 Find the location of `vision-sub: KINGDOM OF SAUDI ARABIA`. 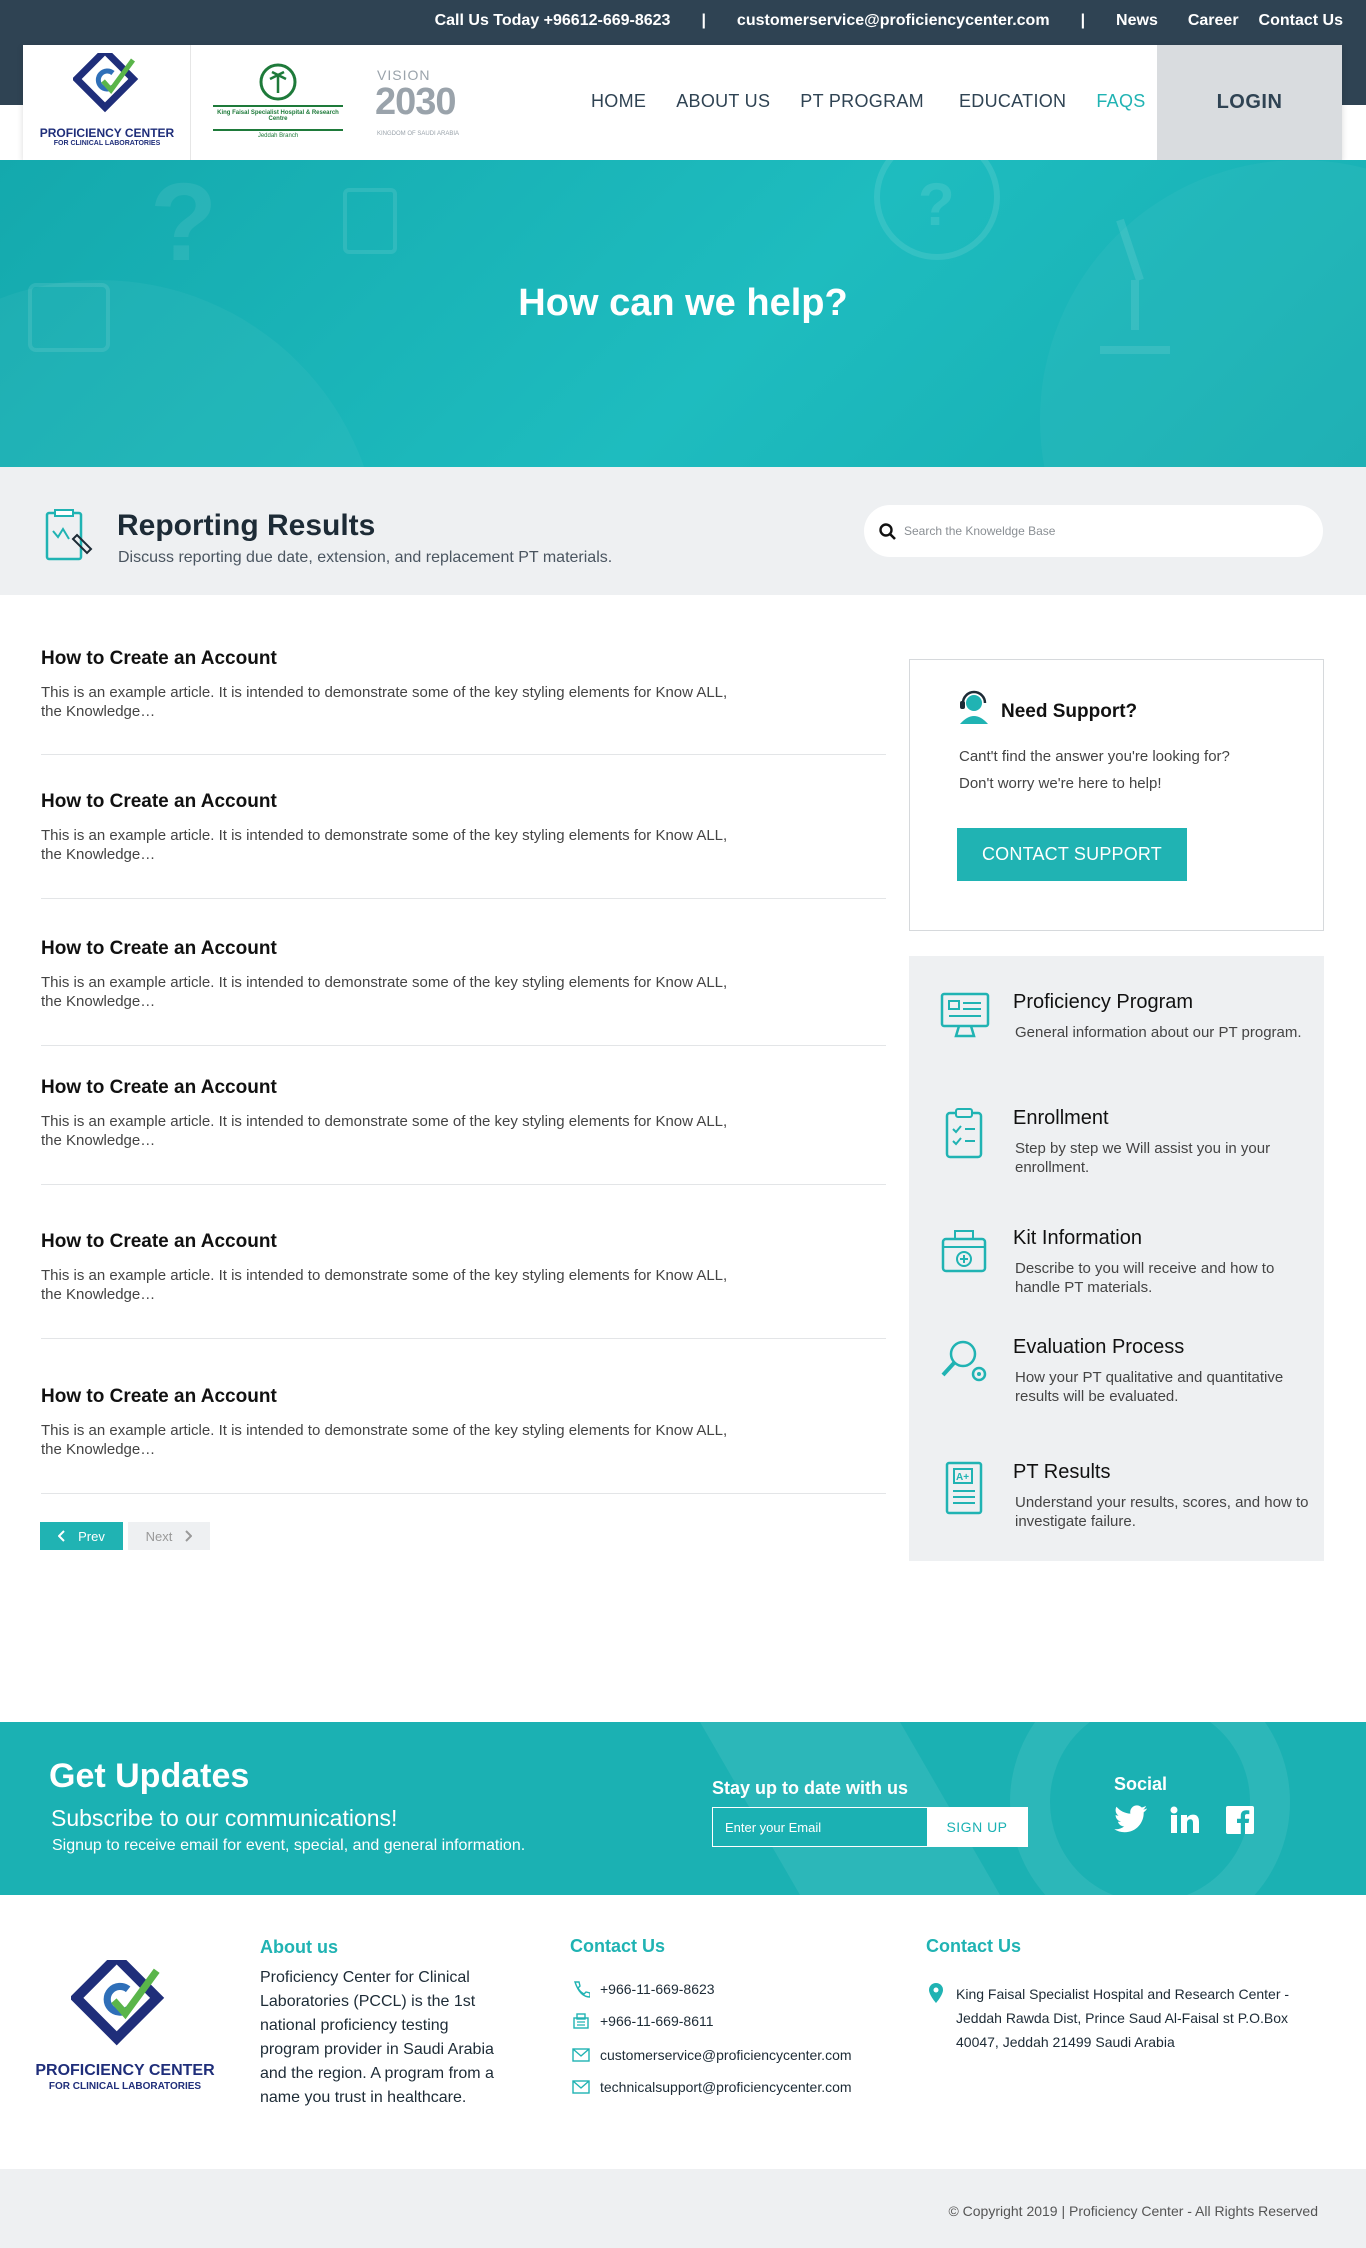

vision-sub: KINGDOM OF SAUDI ARABIA is located at coordinates (418, 134).